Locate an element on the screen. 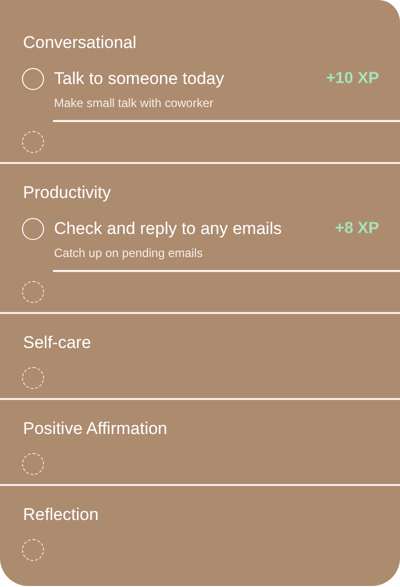  xp-reward: +8 XP is located at coordinates (356, 229).